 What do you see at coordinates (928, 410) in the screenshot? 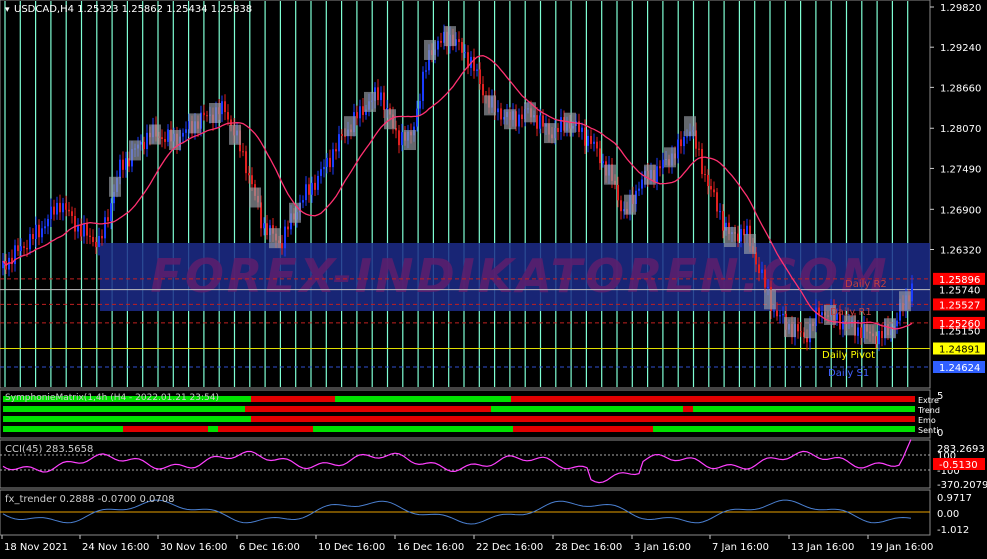
I see `symphonie-row-label: Trend` at bounding box center [928, 410].